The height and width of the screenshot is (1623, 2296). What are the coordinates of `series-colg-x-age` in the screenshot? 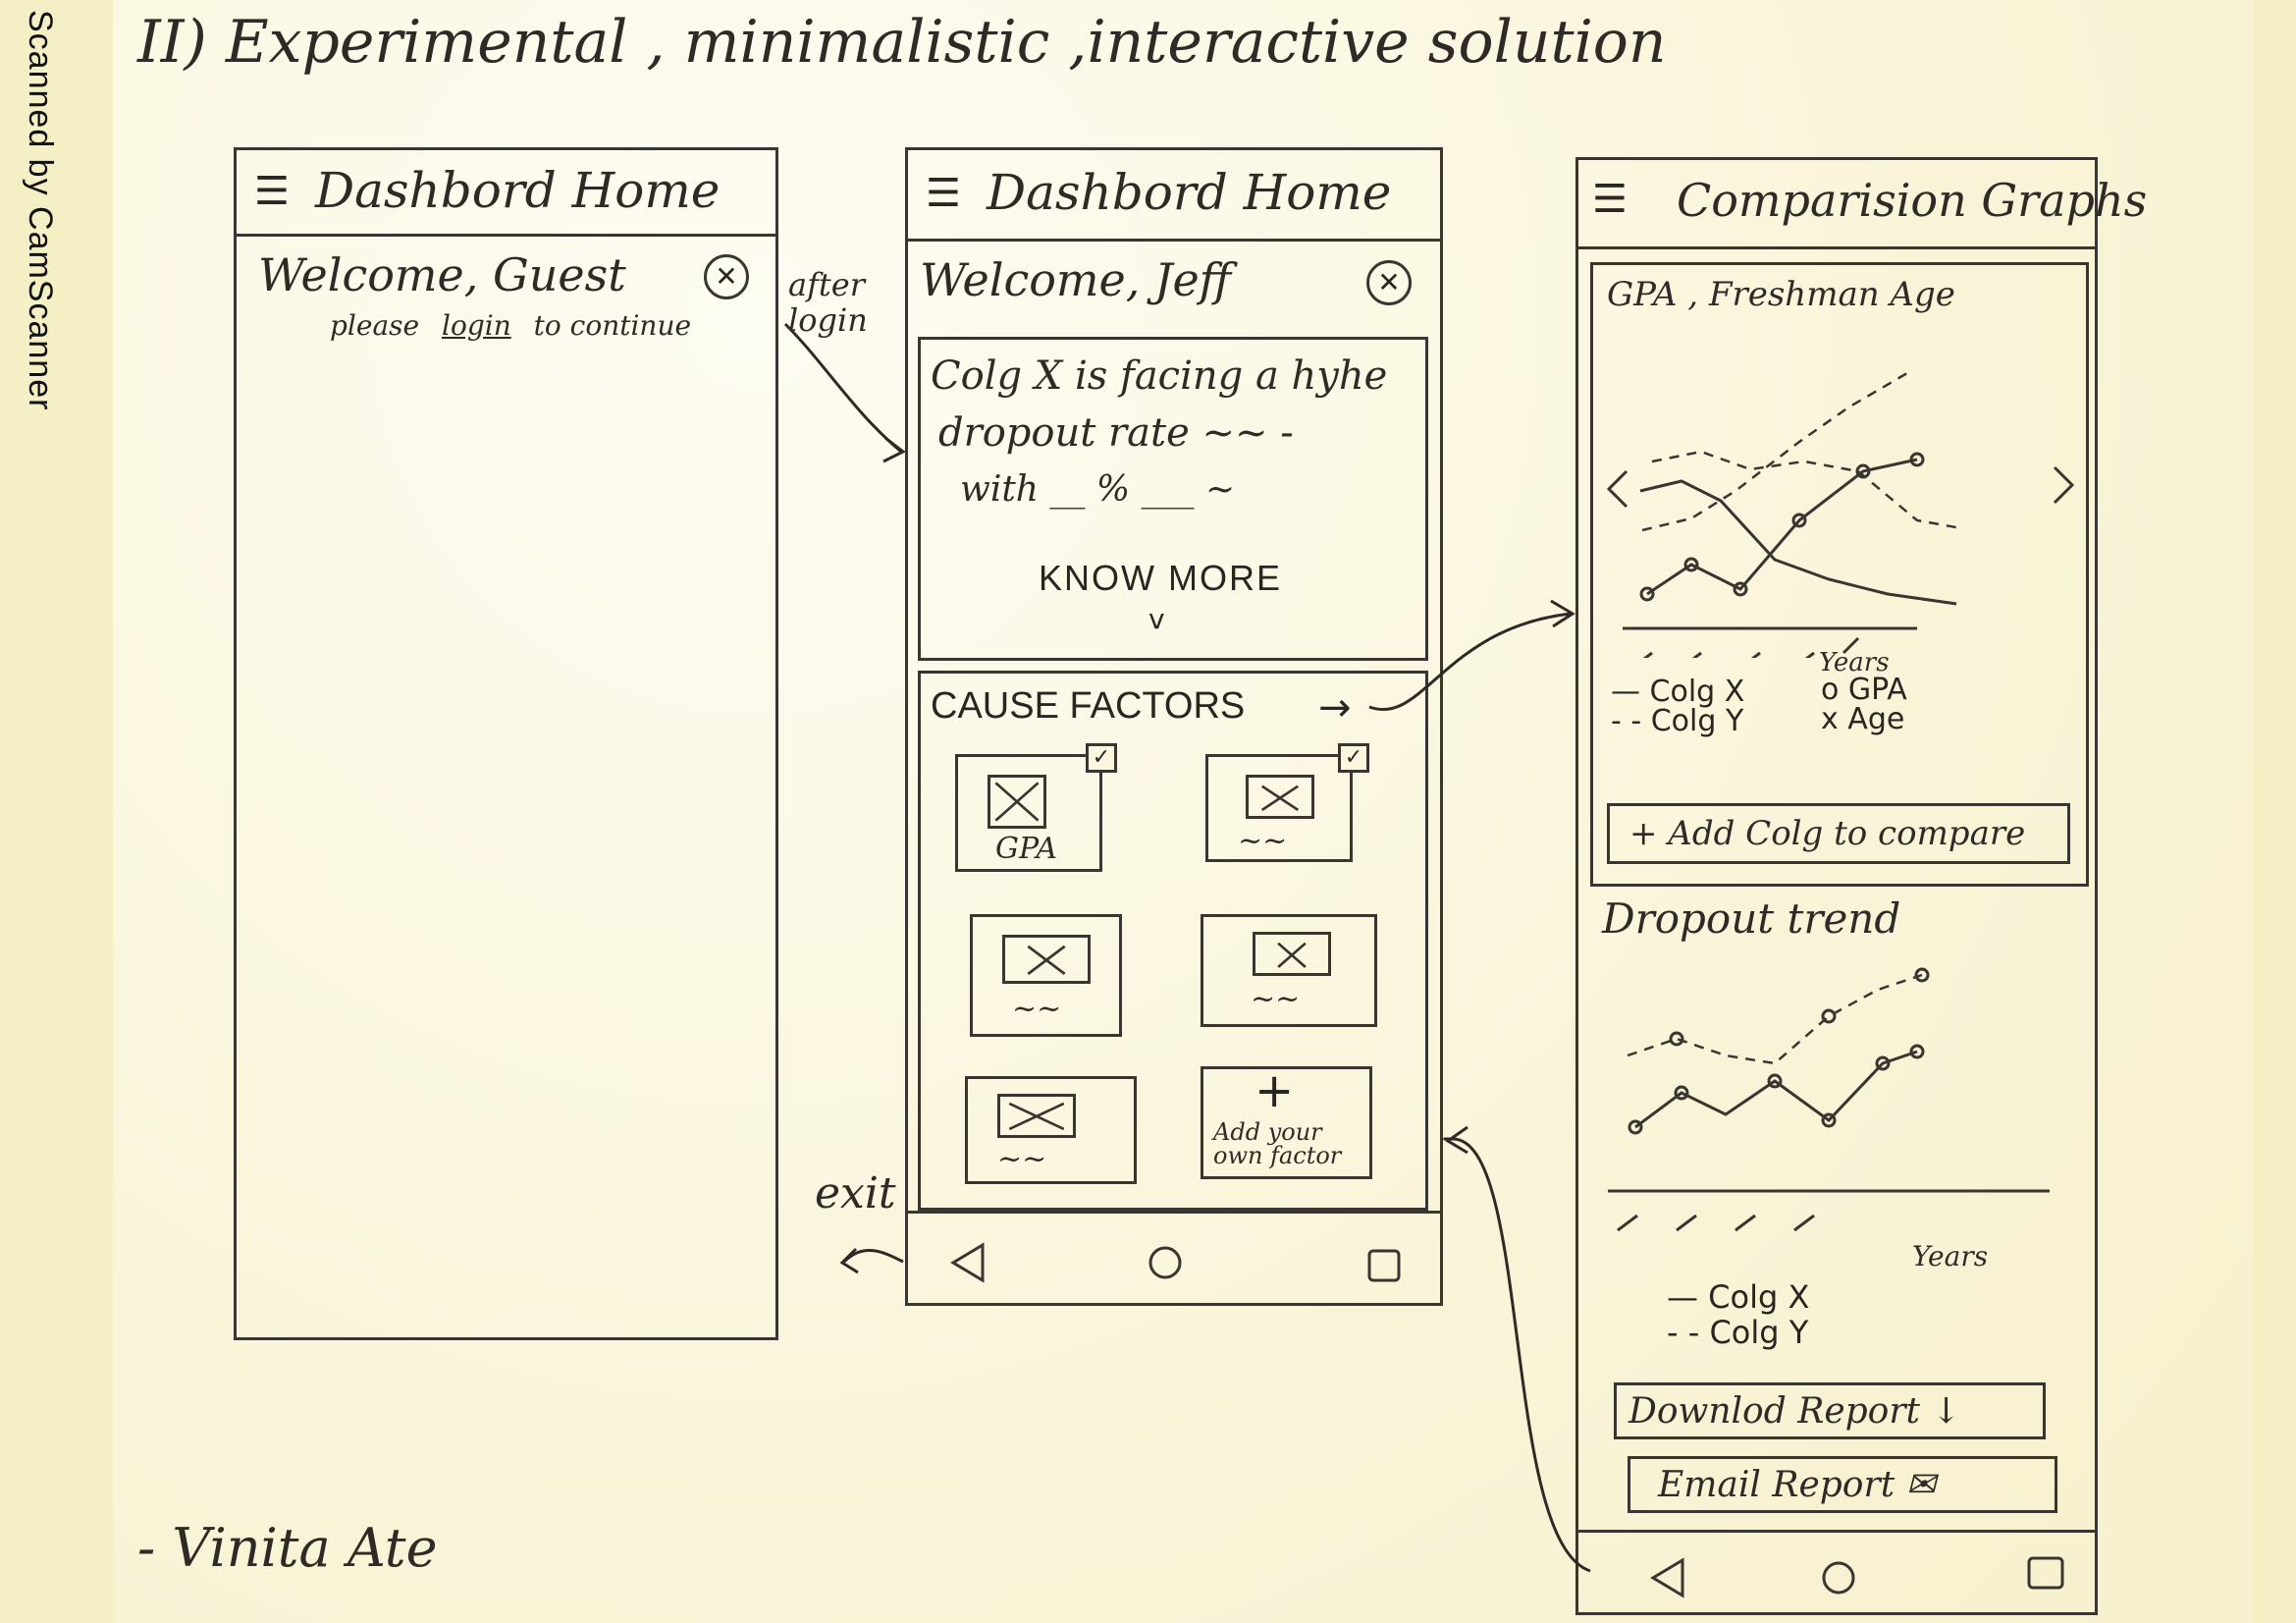 It's located at (1798, 543).